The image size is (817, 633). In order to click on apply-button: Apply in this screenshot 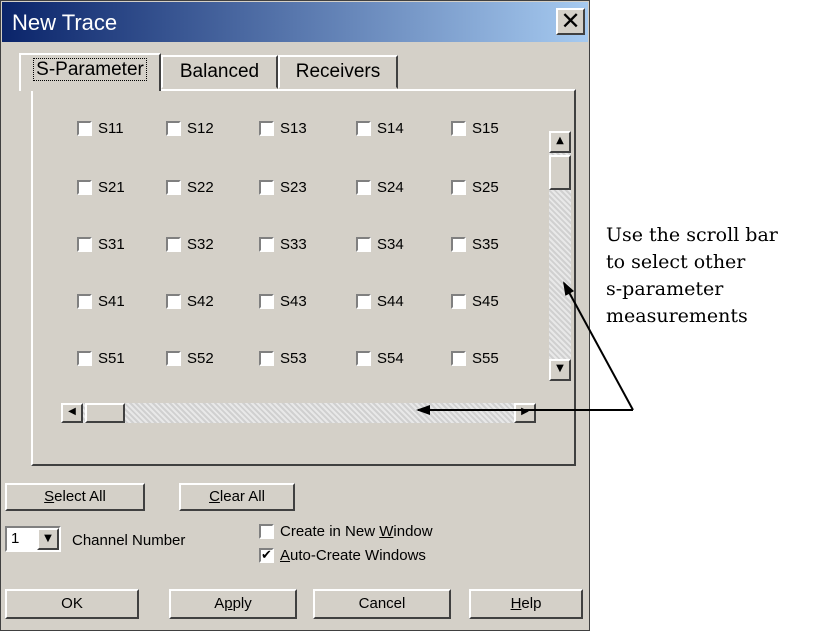, I will do `click(233, 604)`.